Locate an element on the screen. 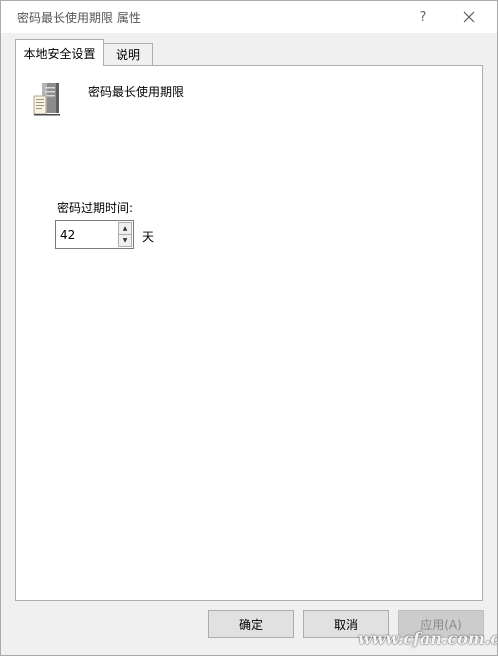 The image size is (498, 656). password-expiry-label: 密码过期时间: is located at coordinates (95, 208).